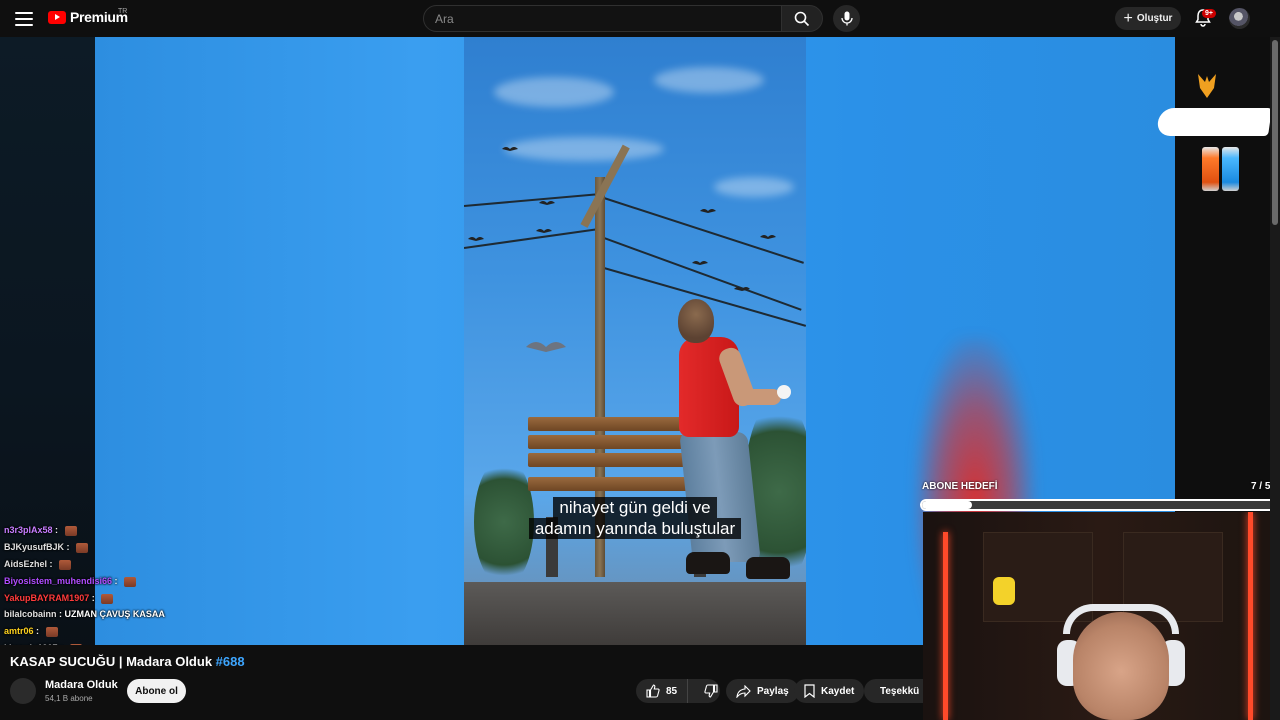 The height and width of the screenshot is (720, 1280). I want to click on subscribe-button: Abone ol, so click(156, 691).